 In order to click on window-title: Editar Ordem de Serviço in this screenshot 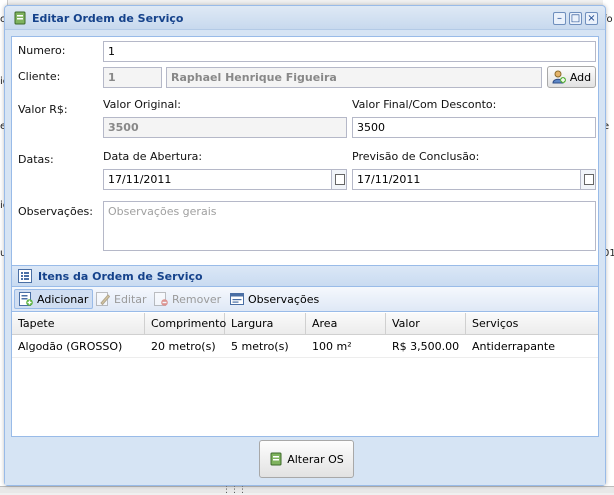, I will do `click(108, 18)`.